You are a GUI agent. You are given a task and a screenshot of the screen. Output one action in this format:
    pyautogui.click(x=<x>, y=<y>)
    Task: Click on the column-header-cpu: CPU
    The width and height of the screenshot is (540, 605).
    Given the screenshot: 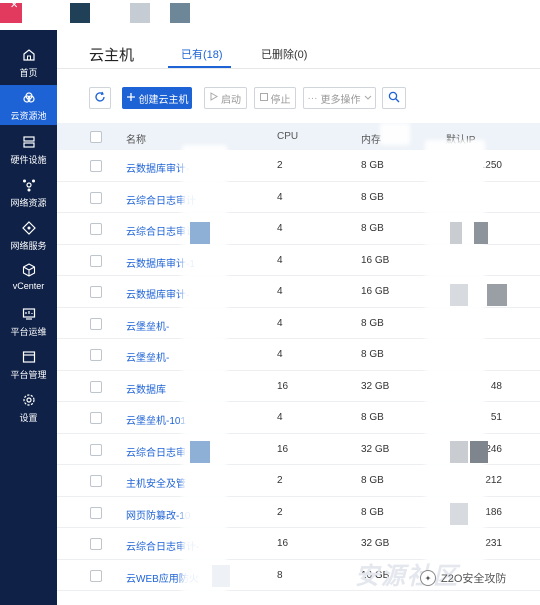 What is the action you would take?
    pyautogui.click(x=287, y=136)
    